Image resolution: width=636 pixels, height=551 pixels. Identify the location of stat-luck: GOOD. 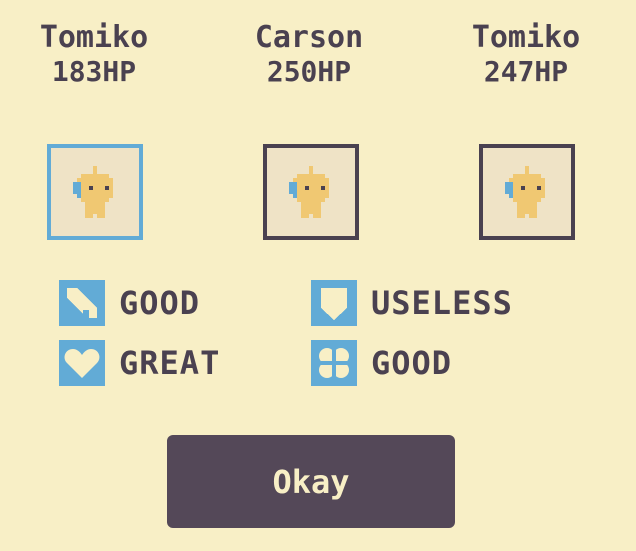
(381, 363).